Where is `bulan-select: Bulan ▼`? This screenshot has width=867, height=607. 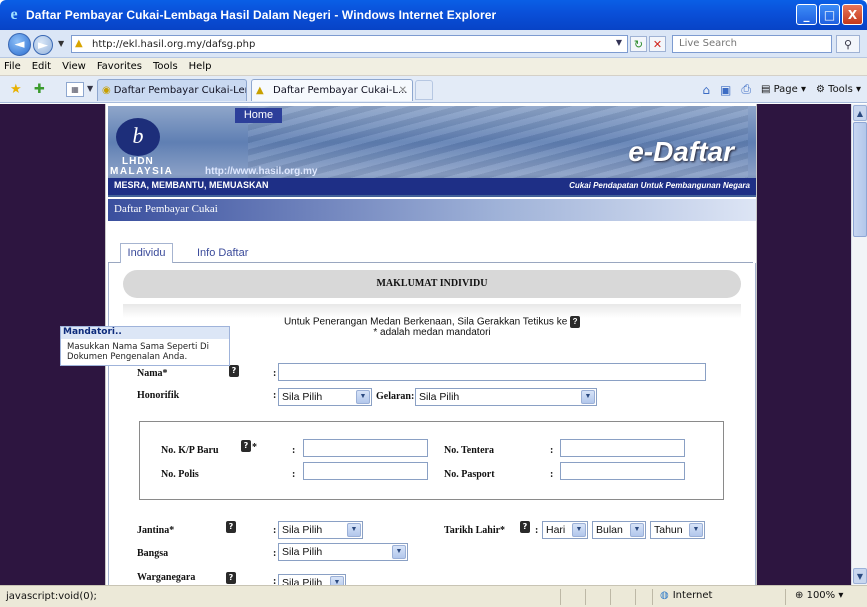
bulan-select: Bulan ▼ is located at coordinates (619, 530).